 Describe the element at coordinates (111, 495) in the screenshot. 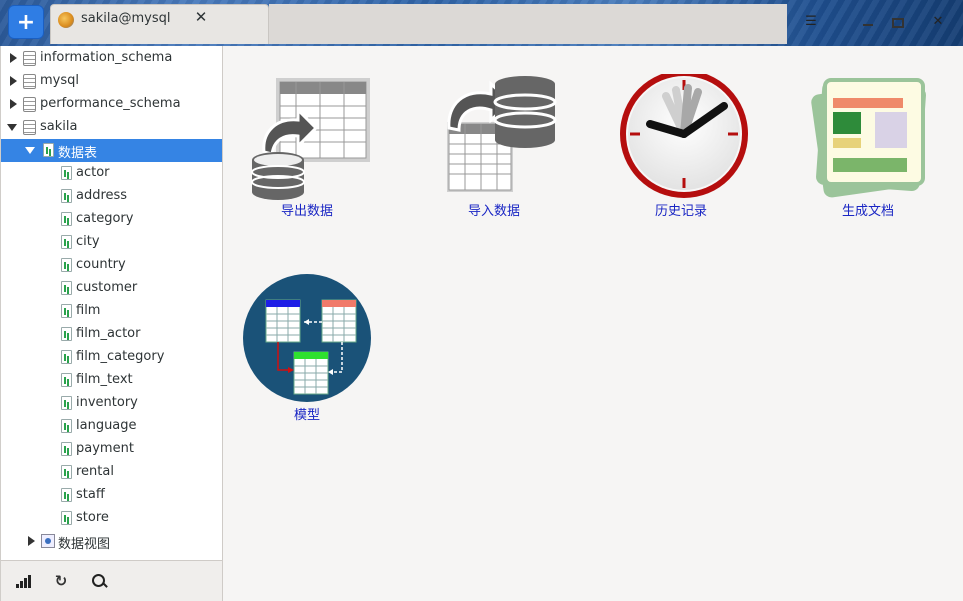

I see `tree-item-table-staff: staff` at that location.